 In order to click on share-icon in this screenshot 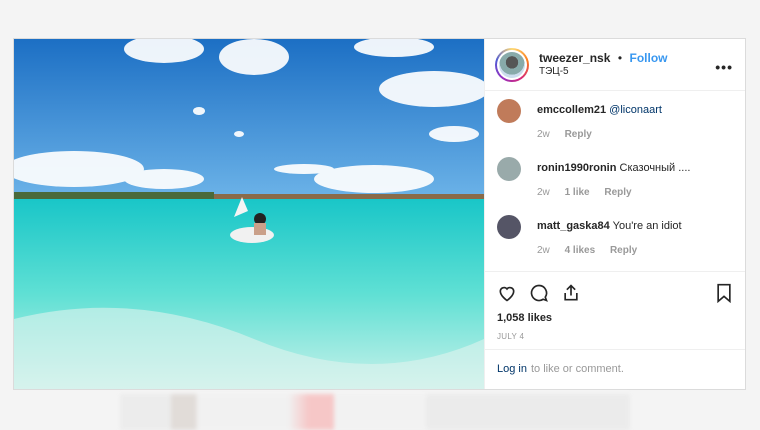, I will do `click(571, 293)`.